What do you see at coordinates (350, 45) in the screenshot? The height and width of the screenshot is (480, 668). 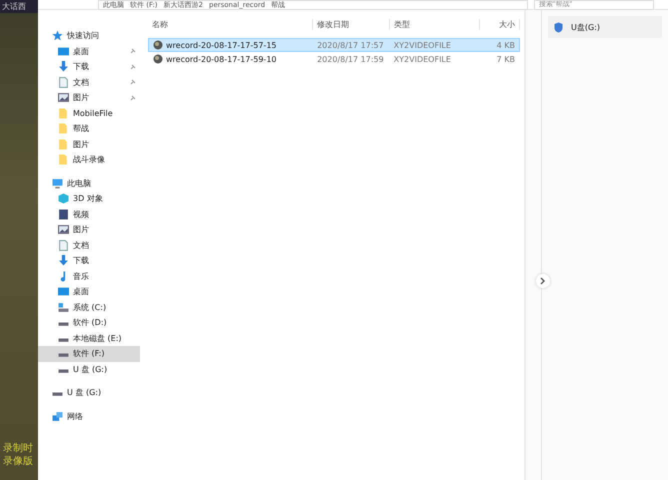 I see `table-cell-text: 2020/8/17 17:57` at bounding box center [350, 45].